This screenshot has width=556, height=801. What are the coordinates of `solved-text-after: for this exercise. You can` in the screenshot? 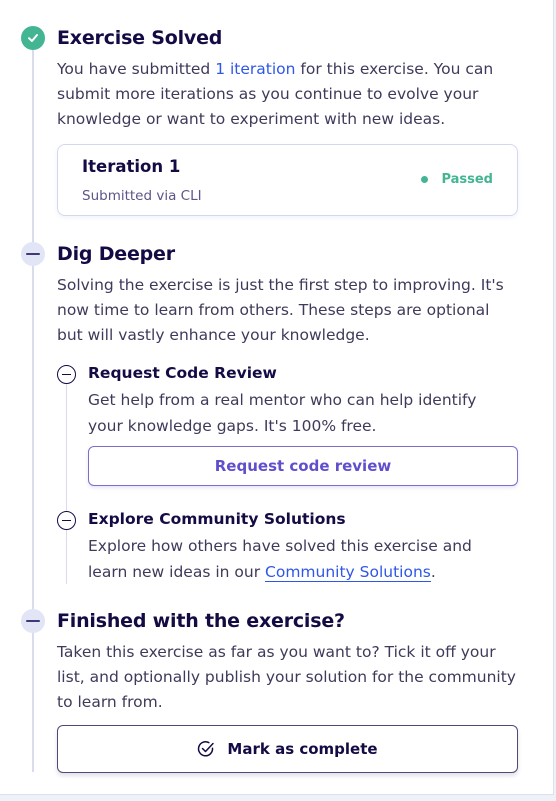 It's located at (394, 69).